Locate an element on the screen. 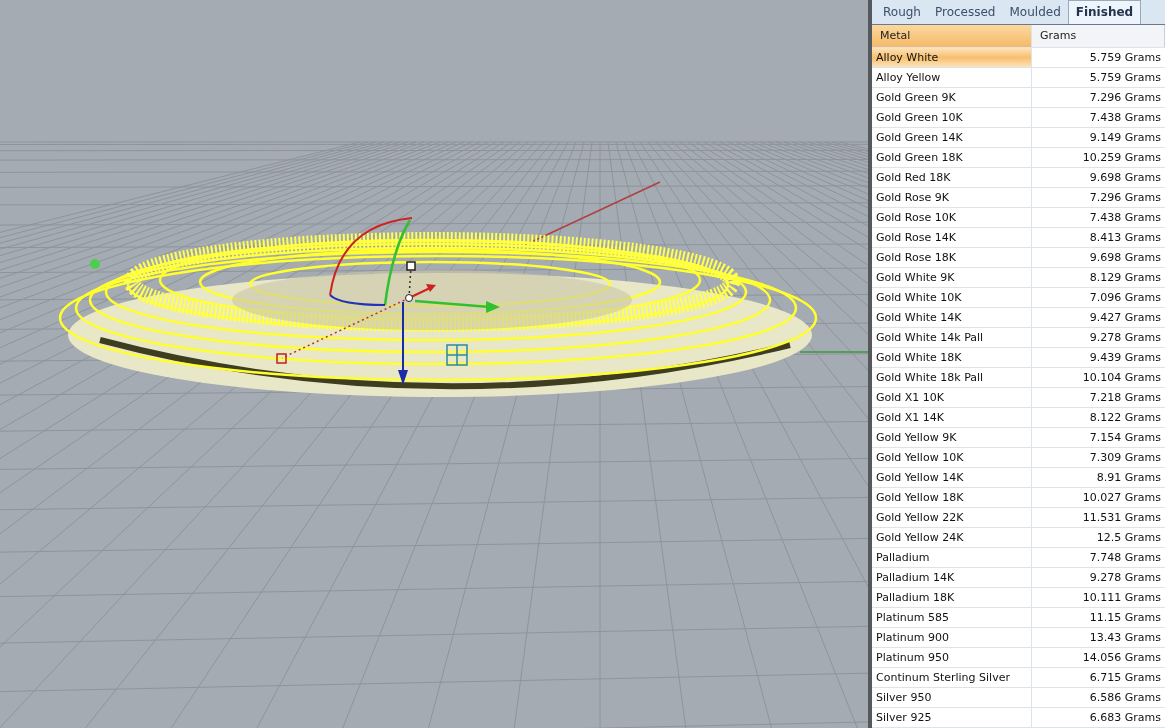 The image size is (1165, 728). table-cell: Gold Yellow 10K is located at coordinates (952, 457).